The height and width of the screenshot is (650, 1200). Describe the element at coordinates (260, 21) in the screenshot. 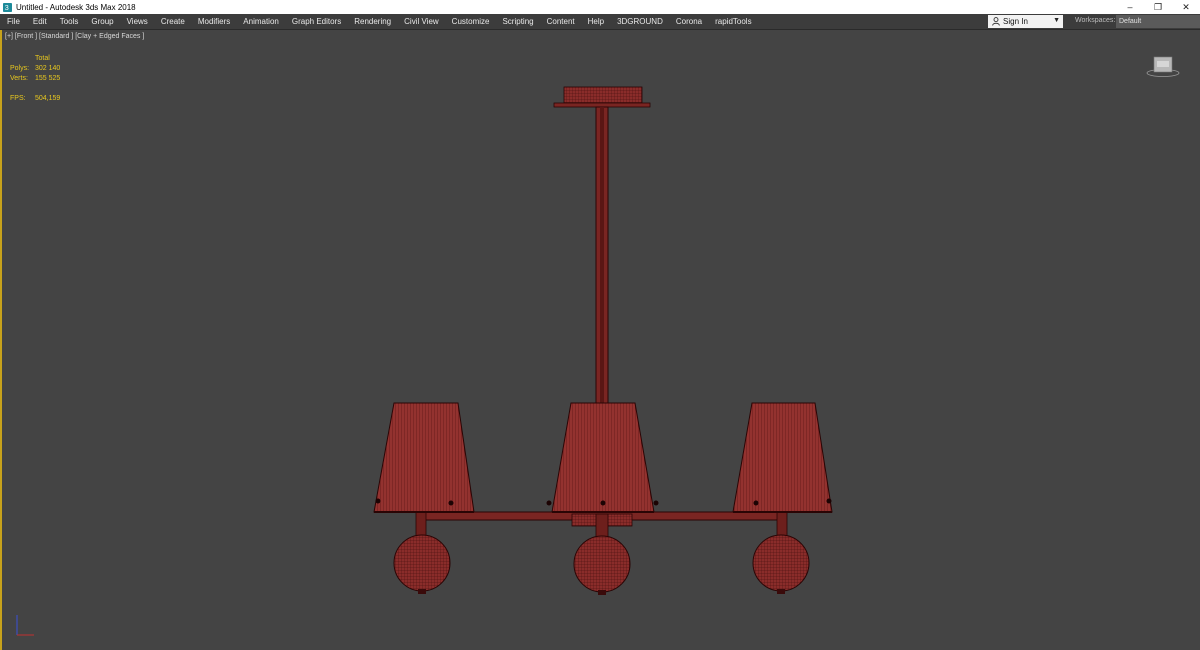

I see `menu-animation: Animation` at that location.